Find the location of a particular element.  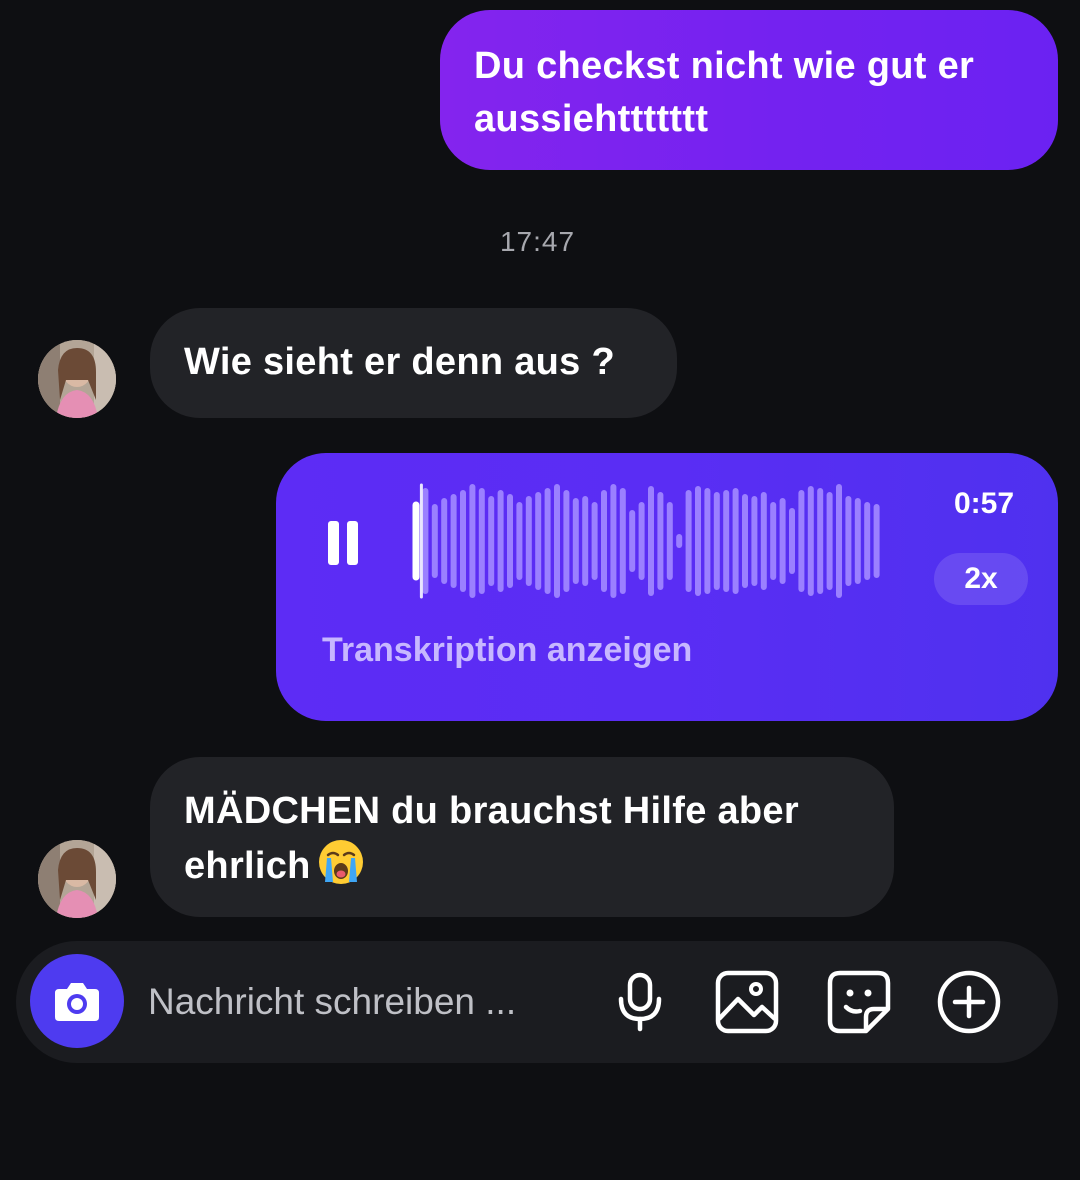

sticker-icon is located at coordinates (859, 1002).